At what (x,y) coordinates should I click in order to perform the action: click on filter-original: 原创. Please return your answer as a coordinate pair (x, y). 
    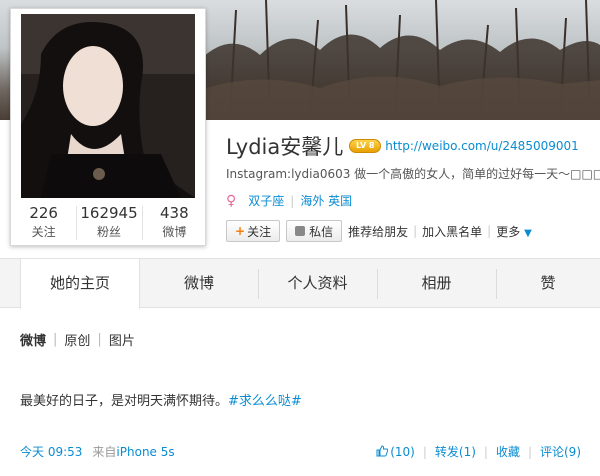
    Looking at the image, I should click on (77, 339).